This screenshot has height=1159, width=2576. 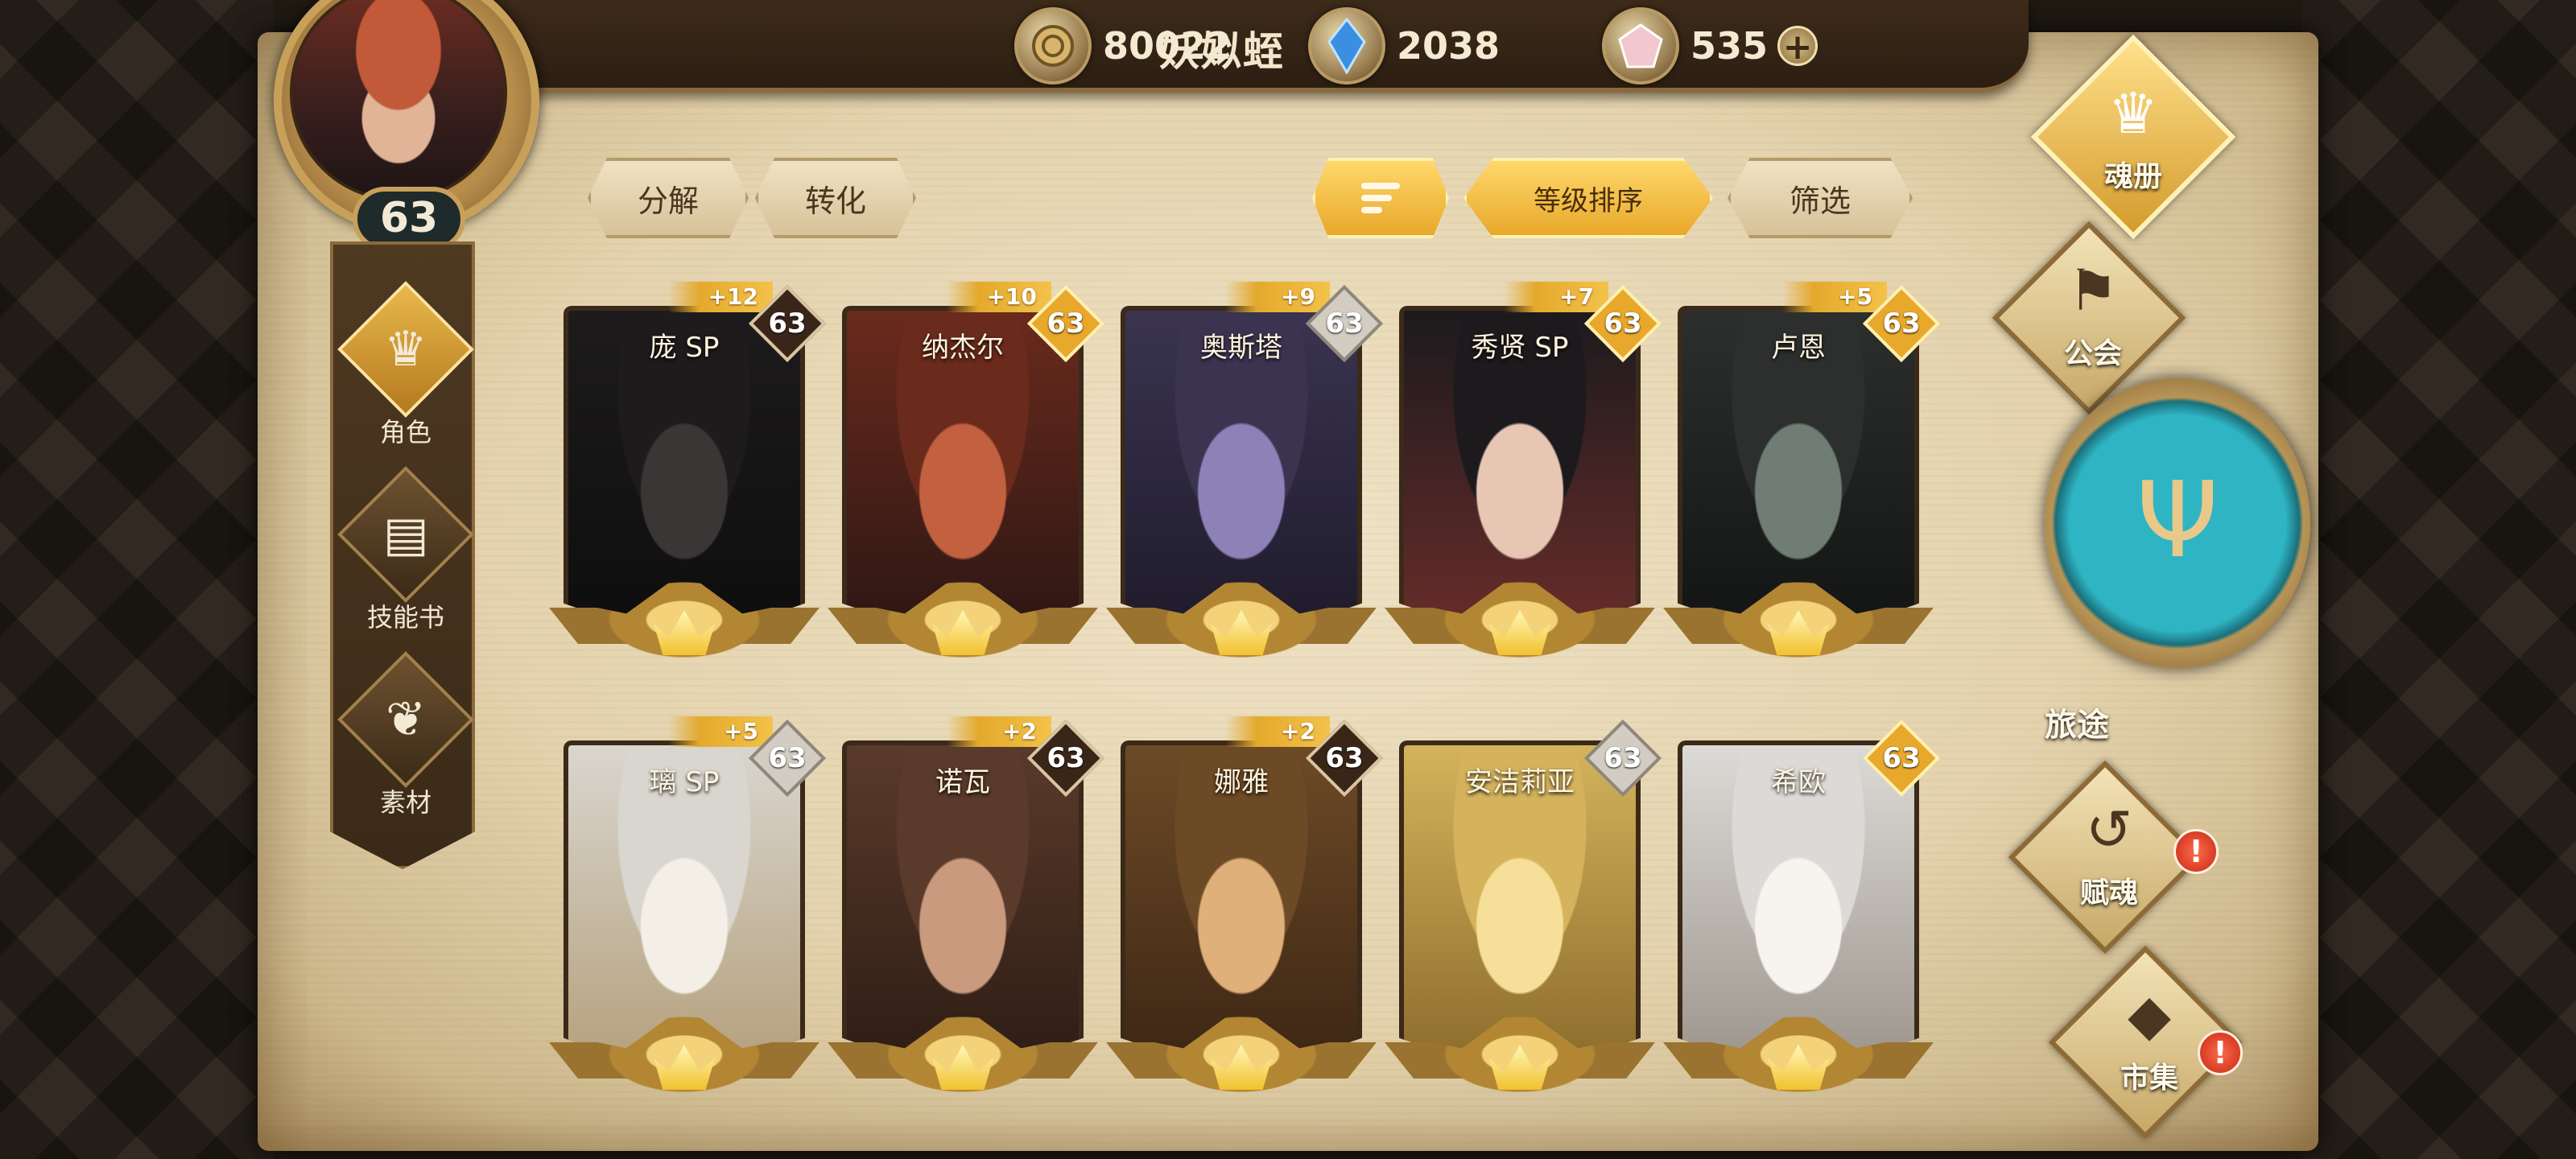 I want to click on left-category-nav: ♛ 角色 ▤ 技能书 ❦ 素材, so click(x=402, y=555).